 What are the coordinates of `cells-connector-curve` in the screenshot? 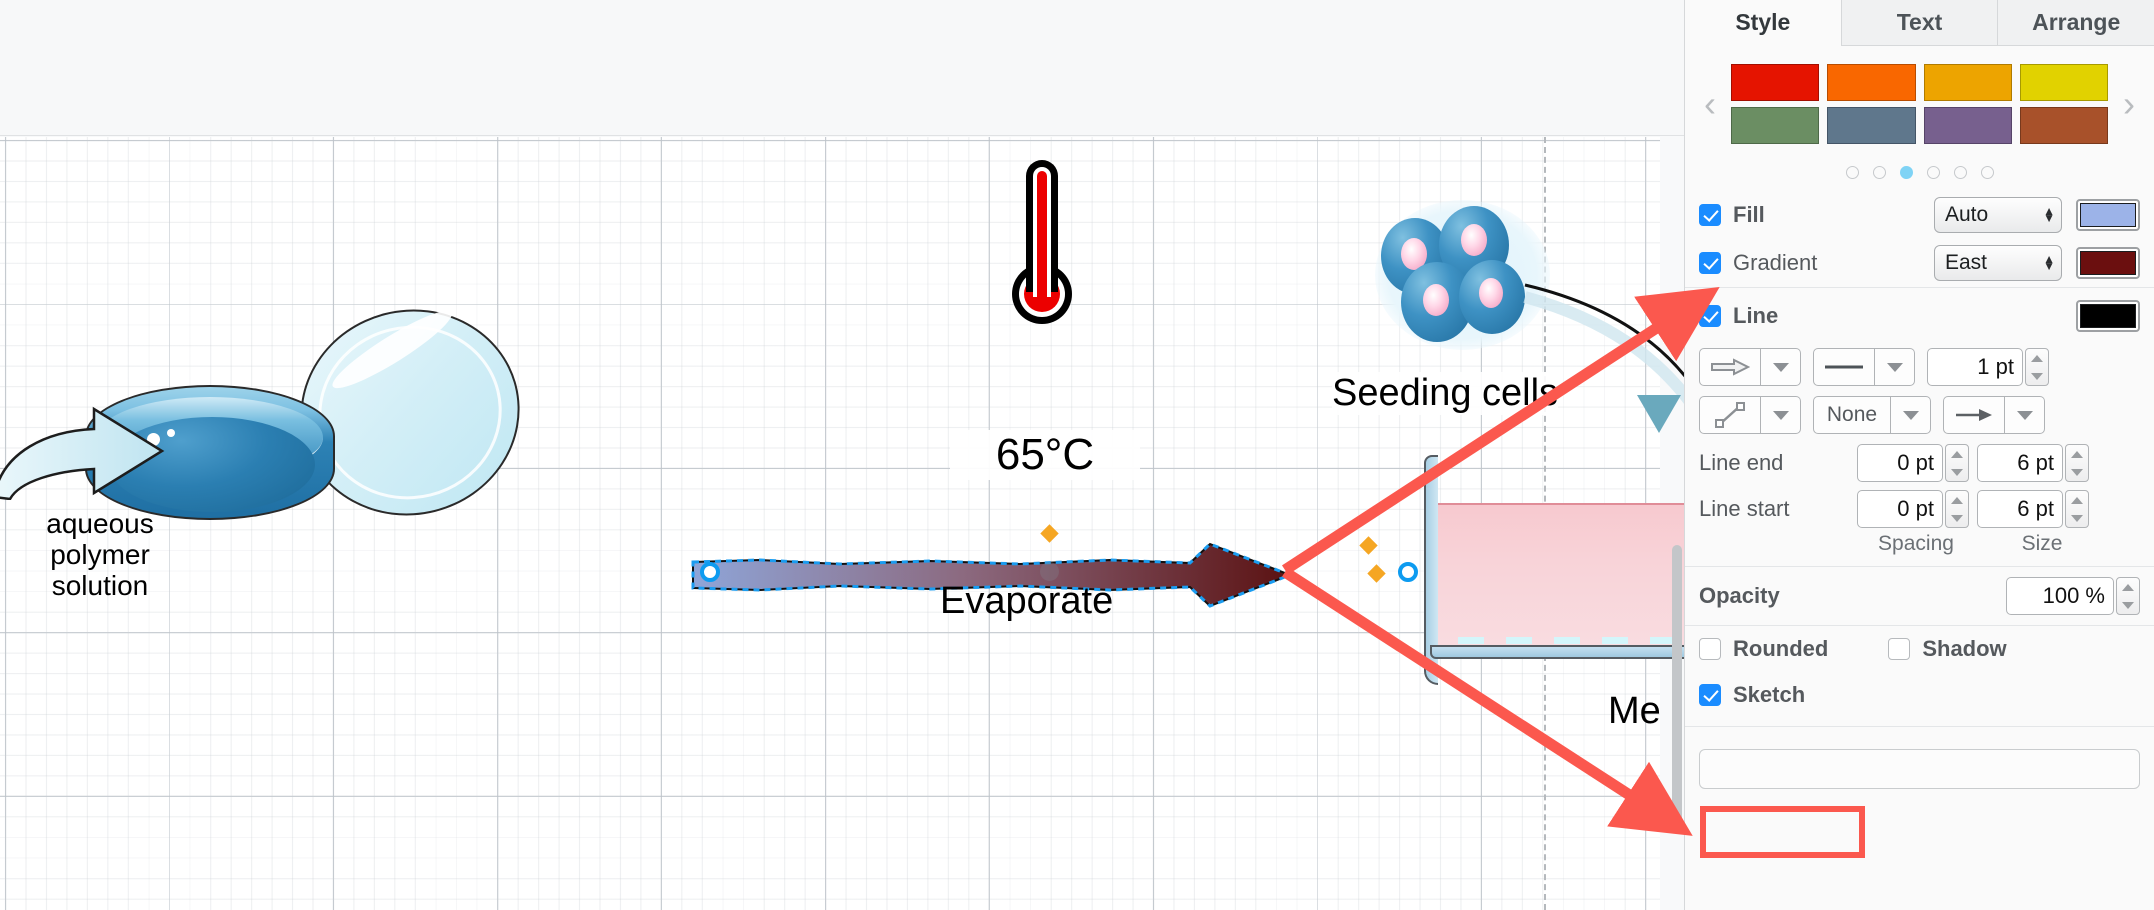 It's located at (1603, 343).